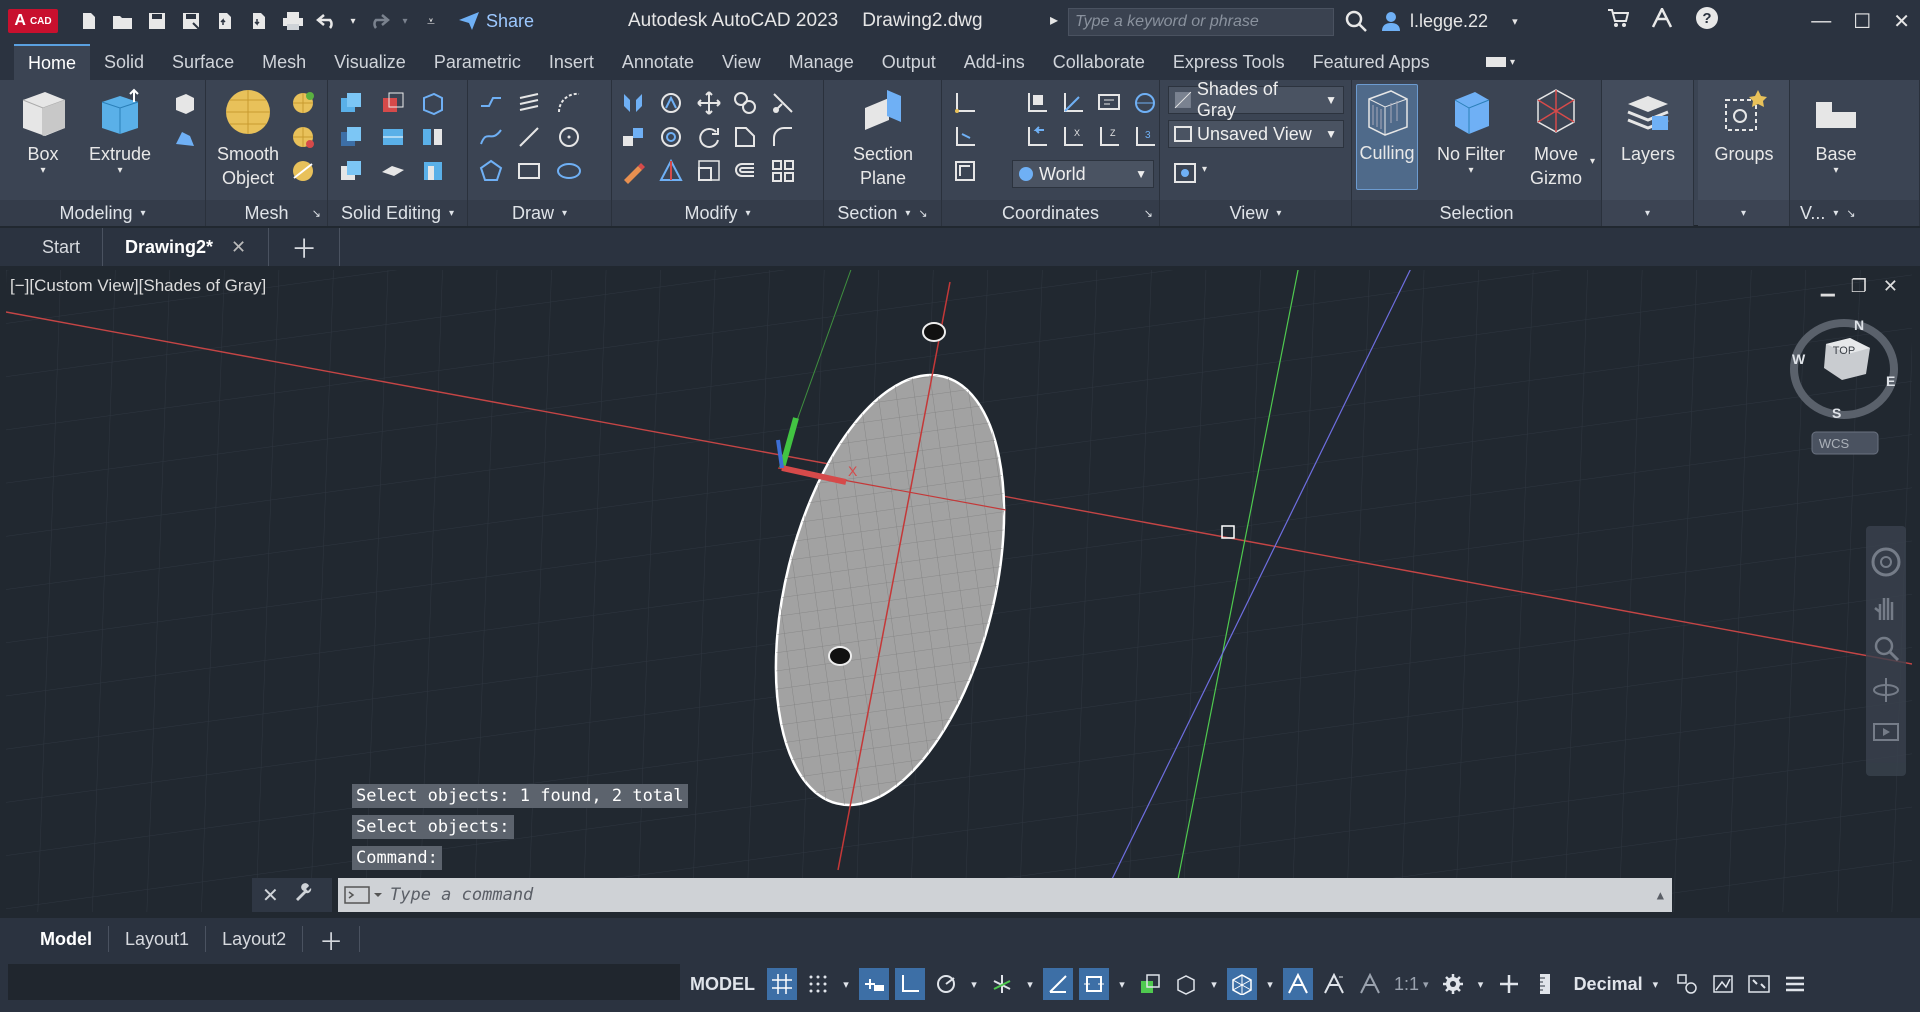 Image resolution: width=1920 pixels, height=1012 pixels. What do you see at coordinates (158, 939) in the screenshot?
I see `layout-tab-layout1: Layout1` at bounding box center [158, 939].